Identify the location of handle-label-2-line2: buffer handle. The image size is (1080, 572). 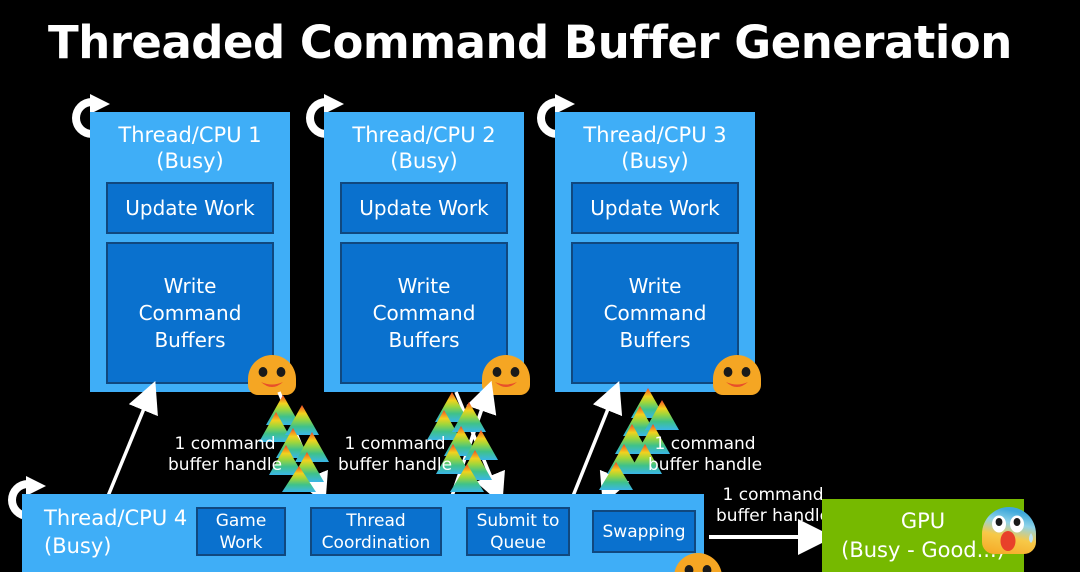
(395, 465).